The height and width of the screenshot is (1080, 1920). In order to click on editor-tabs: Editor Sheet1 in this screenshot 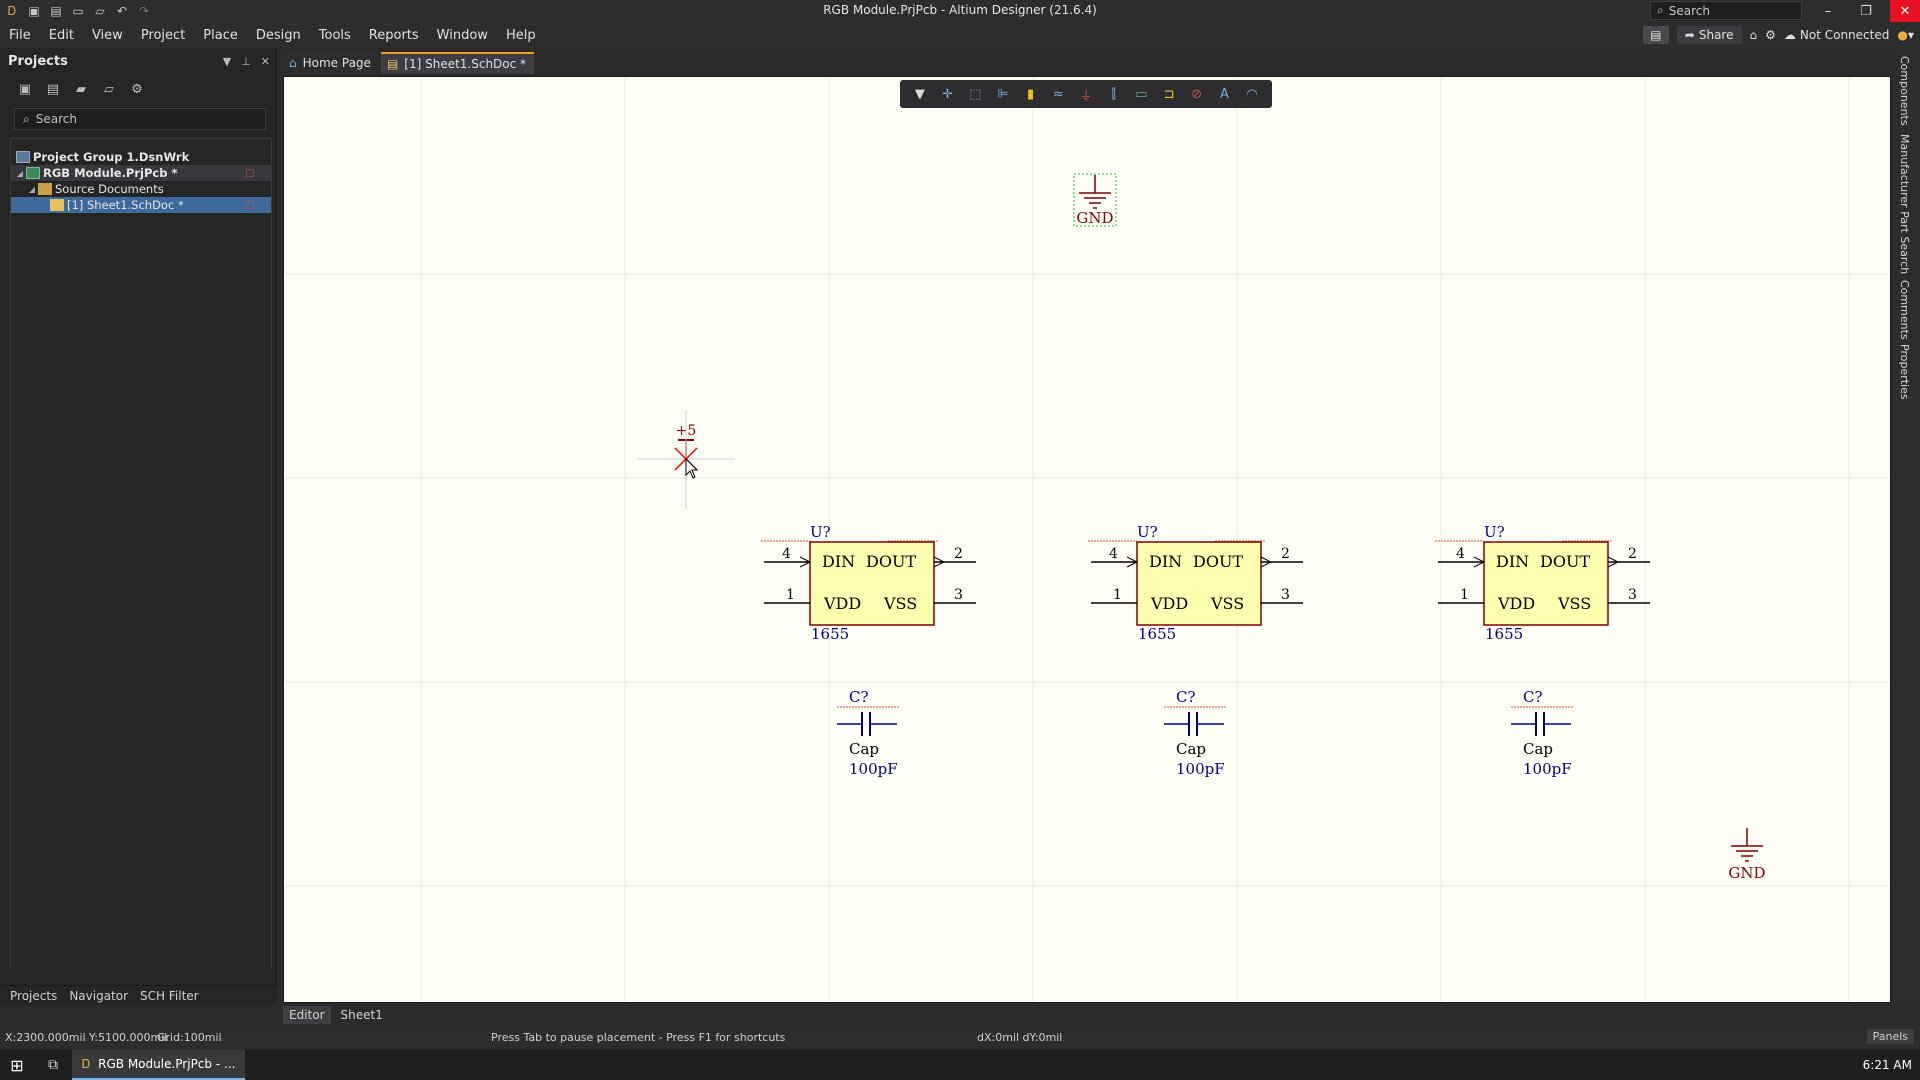, I will do `click(336, 1015)`.